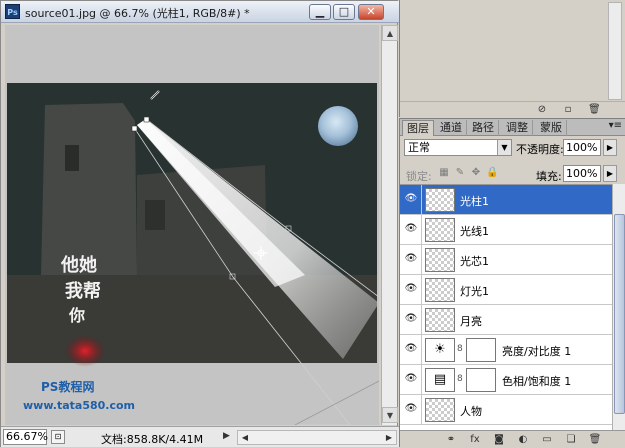 The image size is (625, 448). I want to click on vertical-scrollbar: ▲ ▼, so click(389, 225).